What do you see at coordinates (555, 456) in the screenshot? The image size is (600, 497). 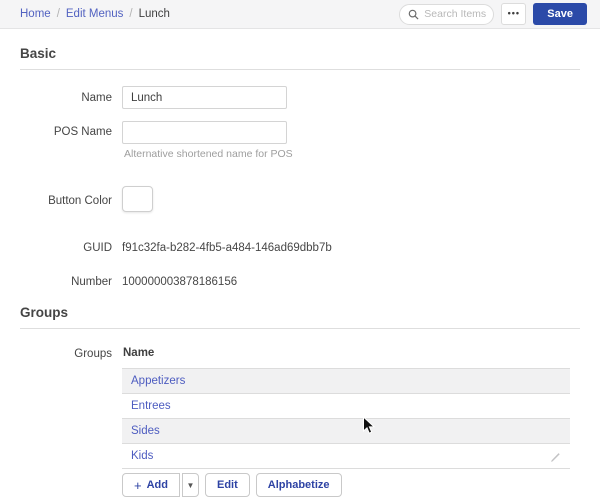 I see `edit-pencil-icon` at bounding box center [555, 456].